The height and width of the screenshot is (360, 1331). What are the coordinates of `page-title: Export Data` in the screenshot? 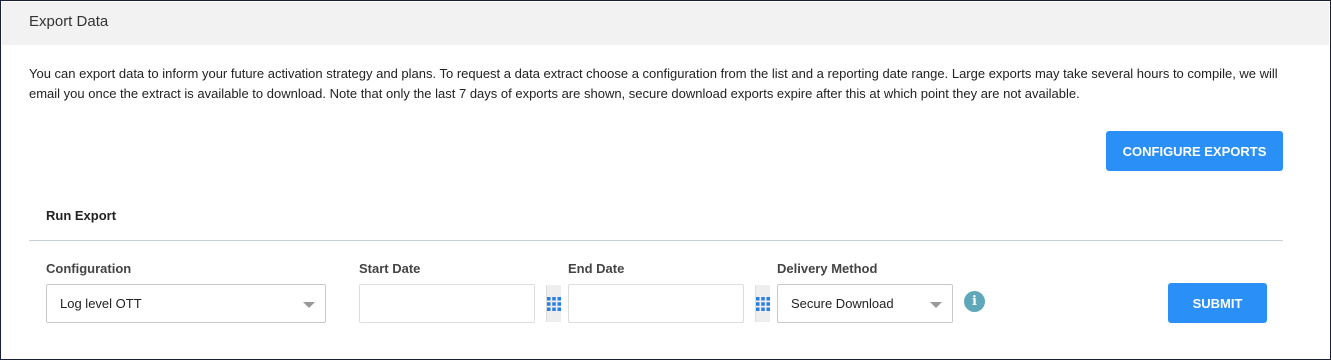 It's located at (69, 21).